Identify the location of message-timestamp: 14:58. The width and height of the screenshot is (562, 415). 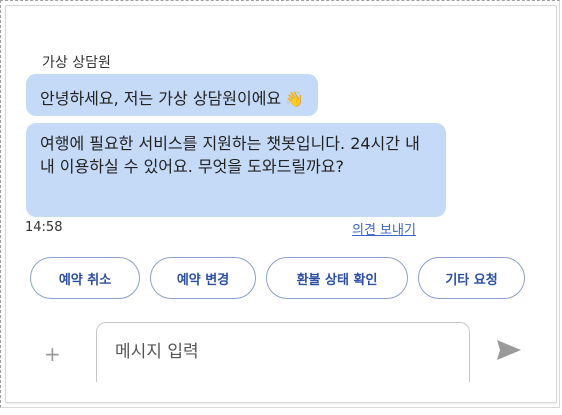
(44, 227).